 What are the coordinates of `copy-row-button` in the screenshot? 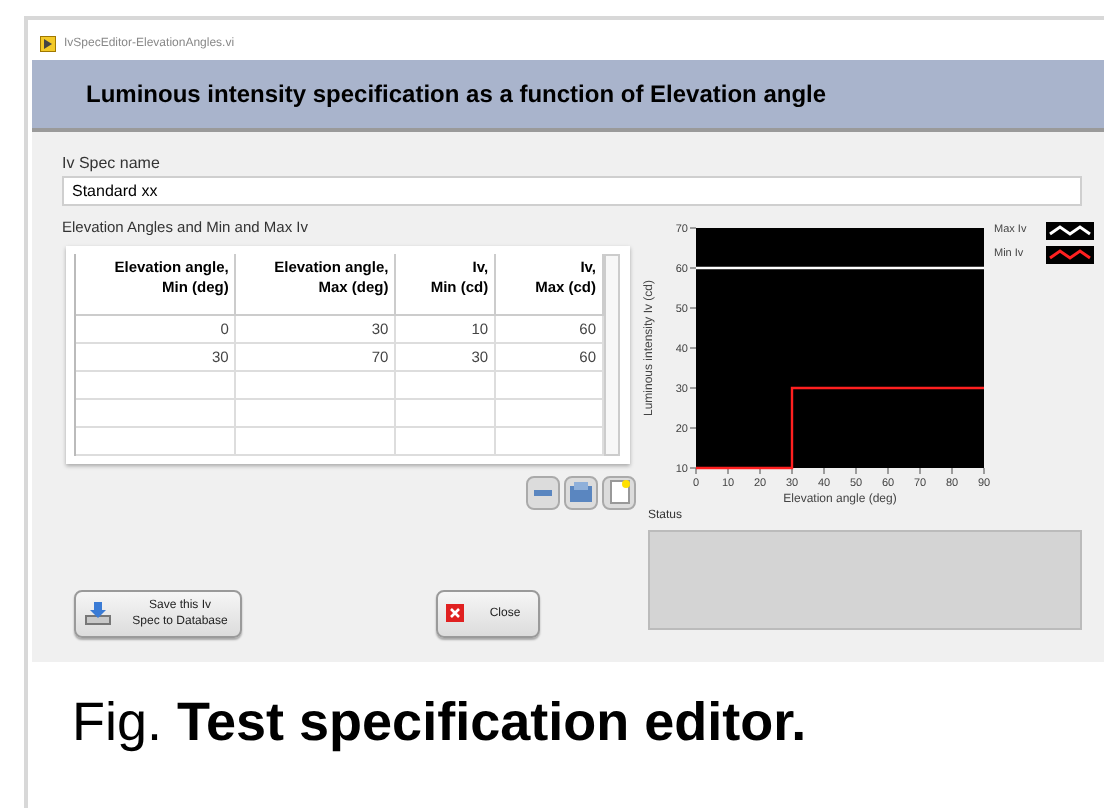 It's located at (581, 492).